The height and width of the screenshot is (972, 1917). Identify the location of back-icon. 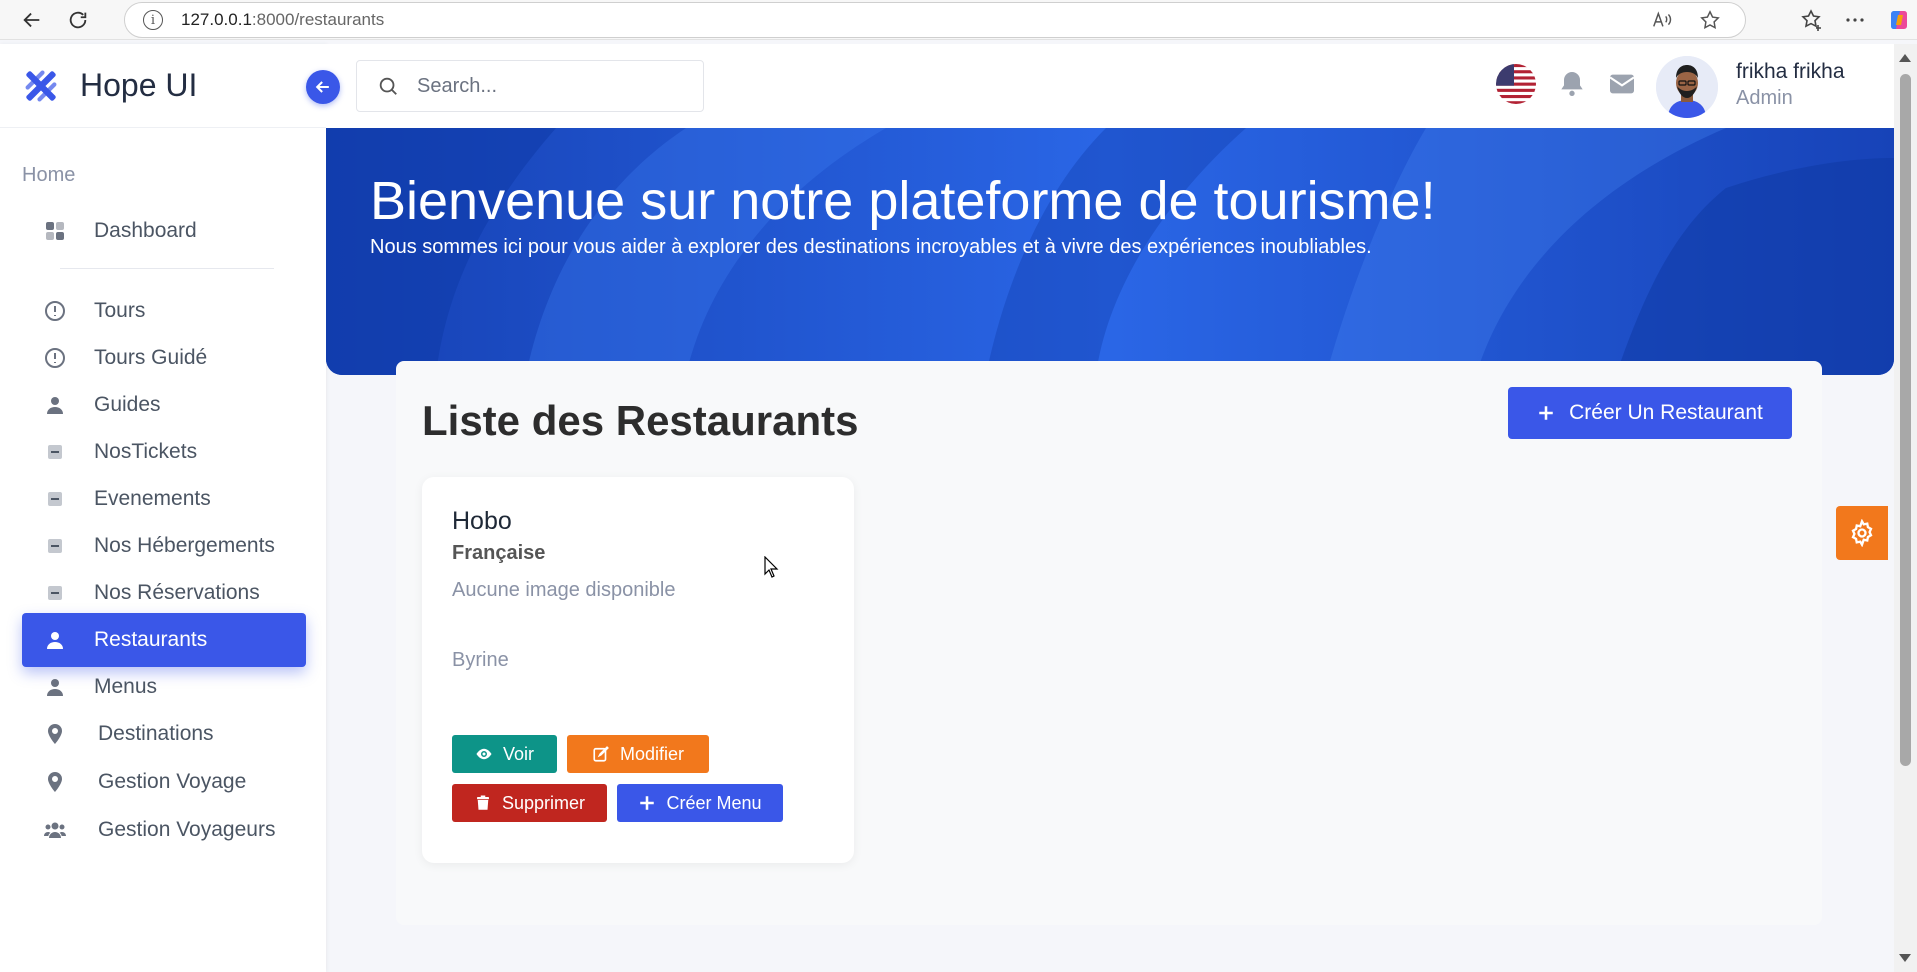
(32, 20).